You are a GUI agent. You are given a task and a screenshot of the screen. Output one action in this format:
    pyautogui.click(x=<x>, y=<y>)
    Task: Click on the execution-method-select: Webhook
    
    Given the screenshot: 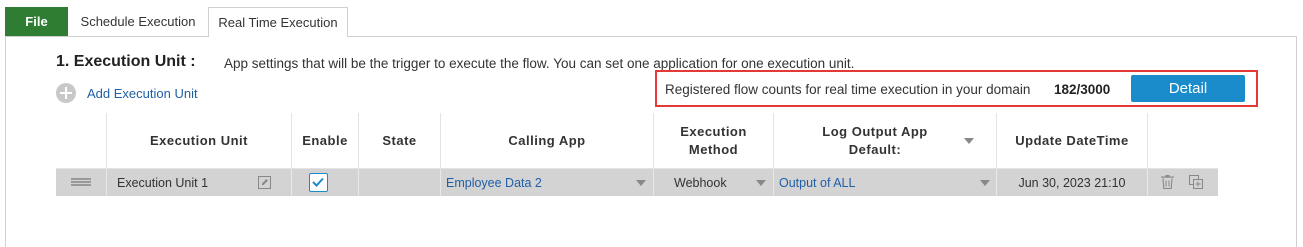 What is the action you would take?
    pyautogui.click(x=713, y=182)
    